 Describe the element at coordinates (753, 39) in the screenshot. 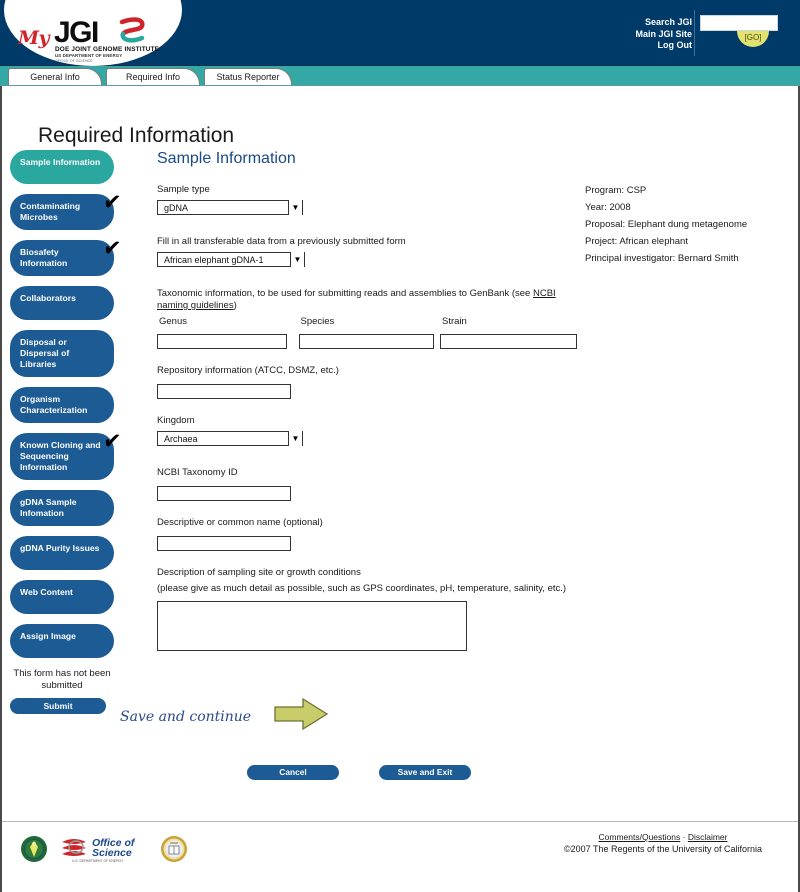

I see `go-button: [GO]` at that location.